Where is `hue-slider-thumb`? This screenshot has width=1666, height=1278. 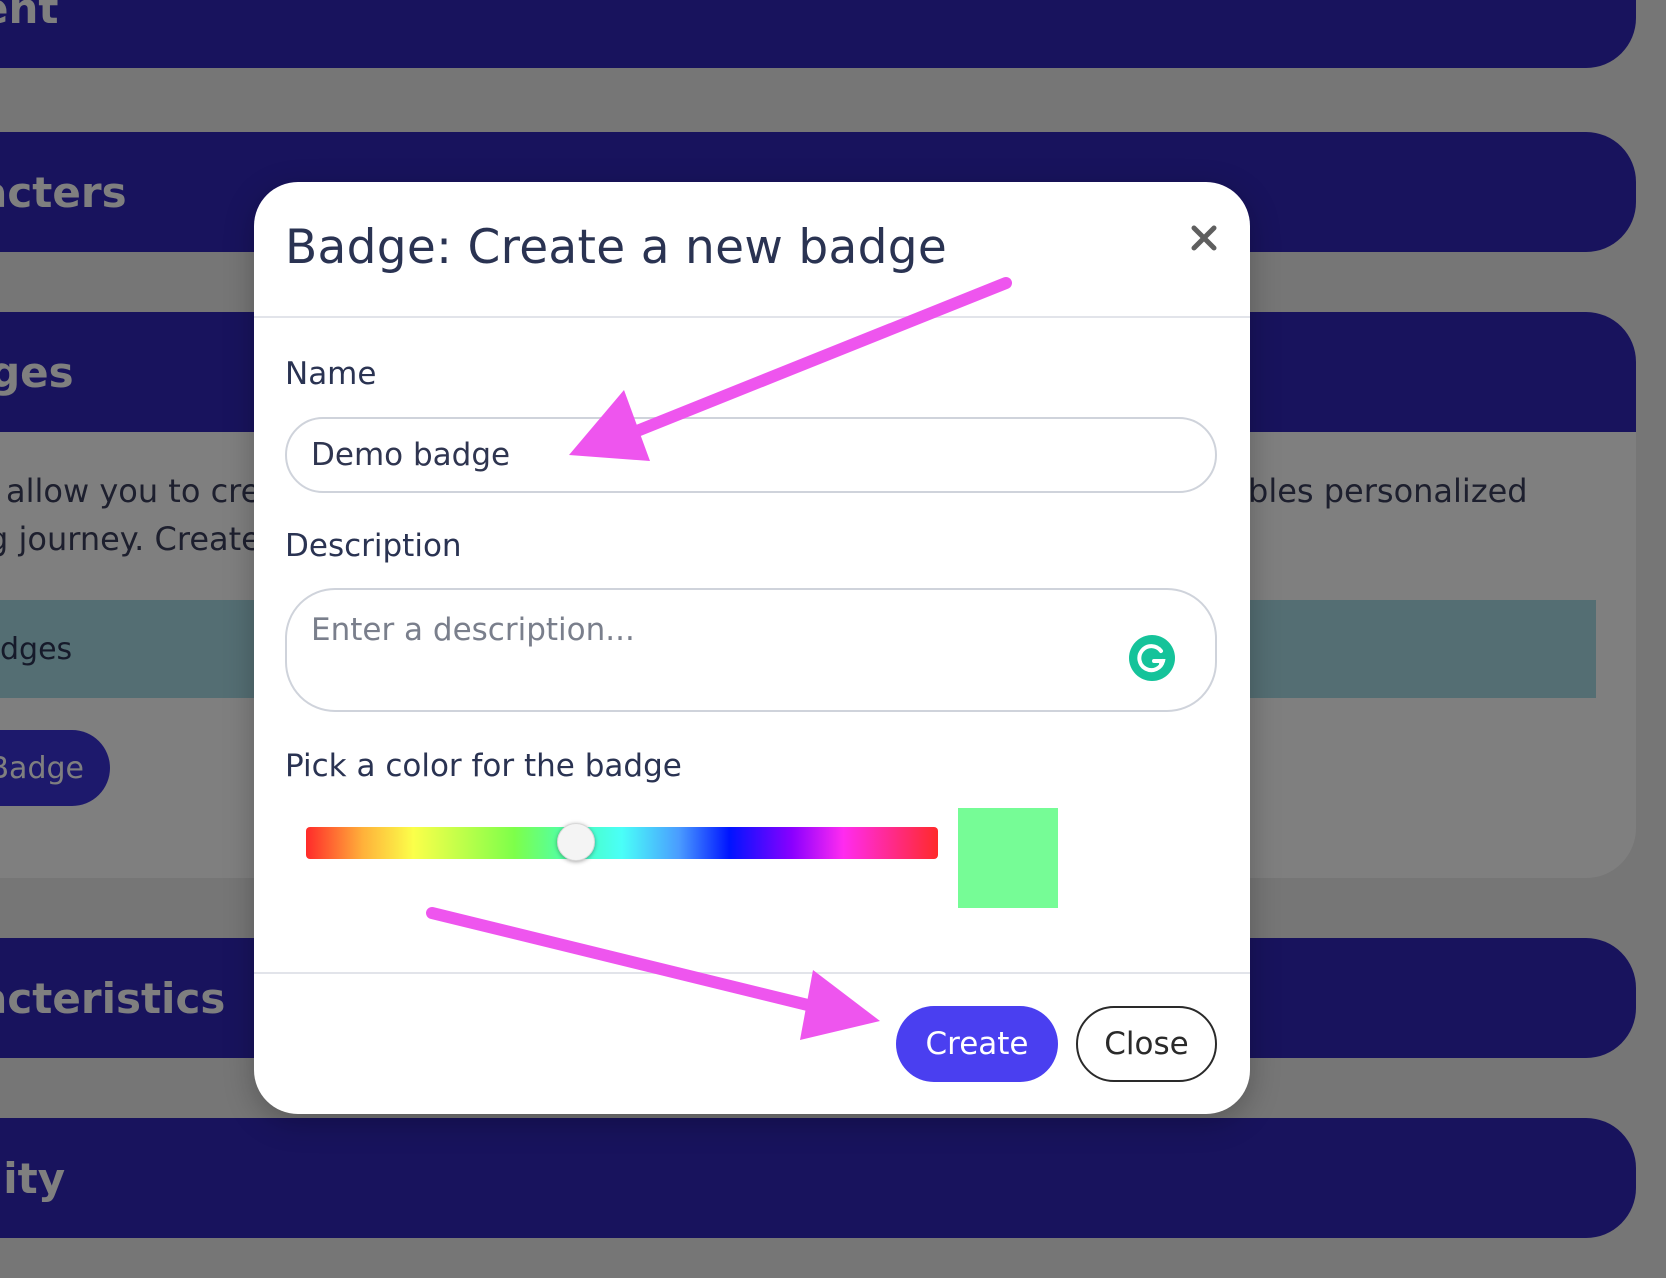
hue-slider-thumb is located at coordinates (575, 842).